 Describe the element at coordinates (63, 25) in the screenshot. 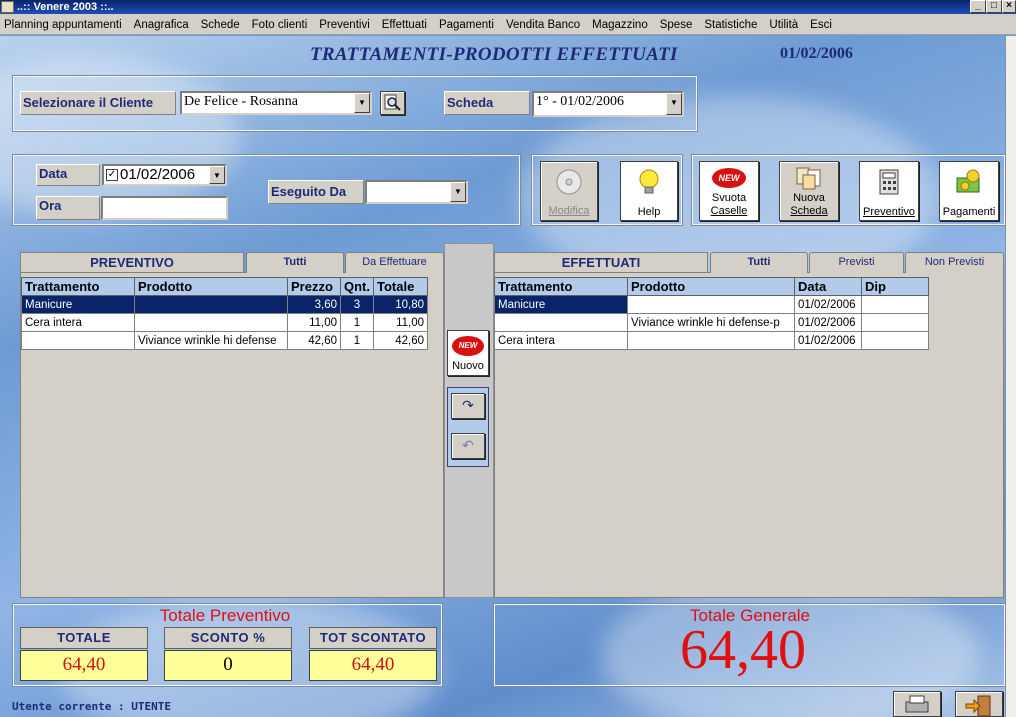

I see `menu-planning: Planning appuntamenti` at that location.